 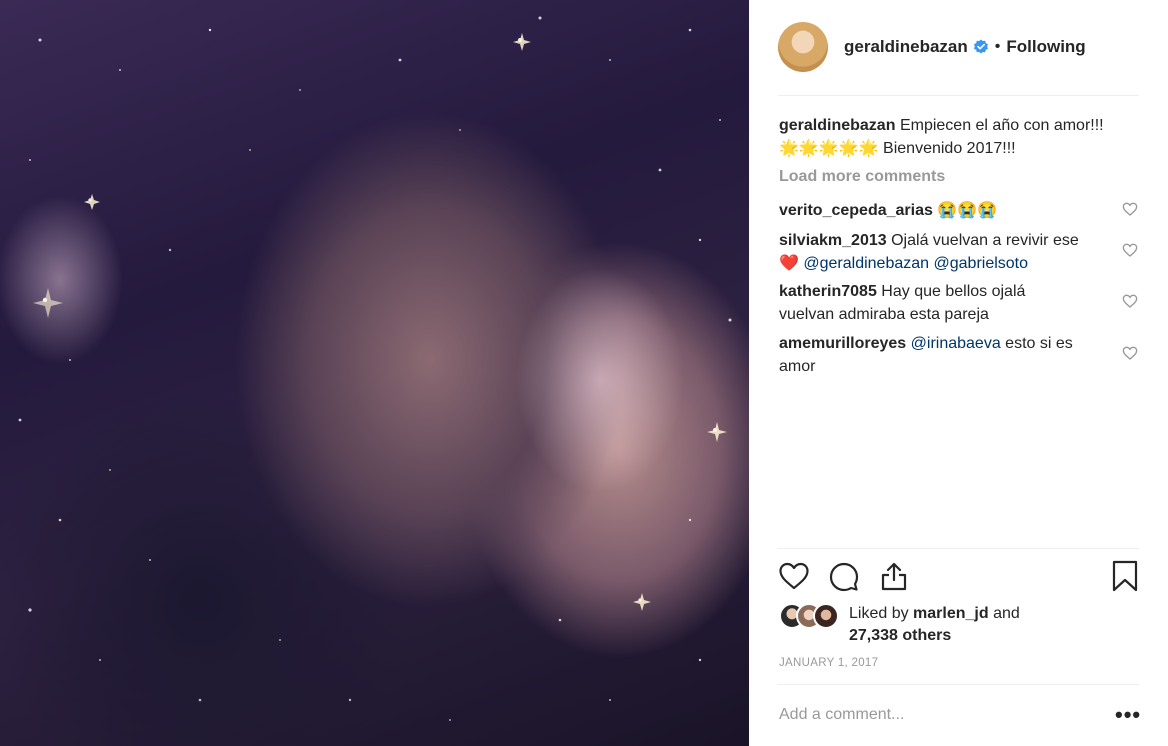 I want to click on share-icon, so click(x=894, y=576).